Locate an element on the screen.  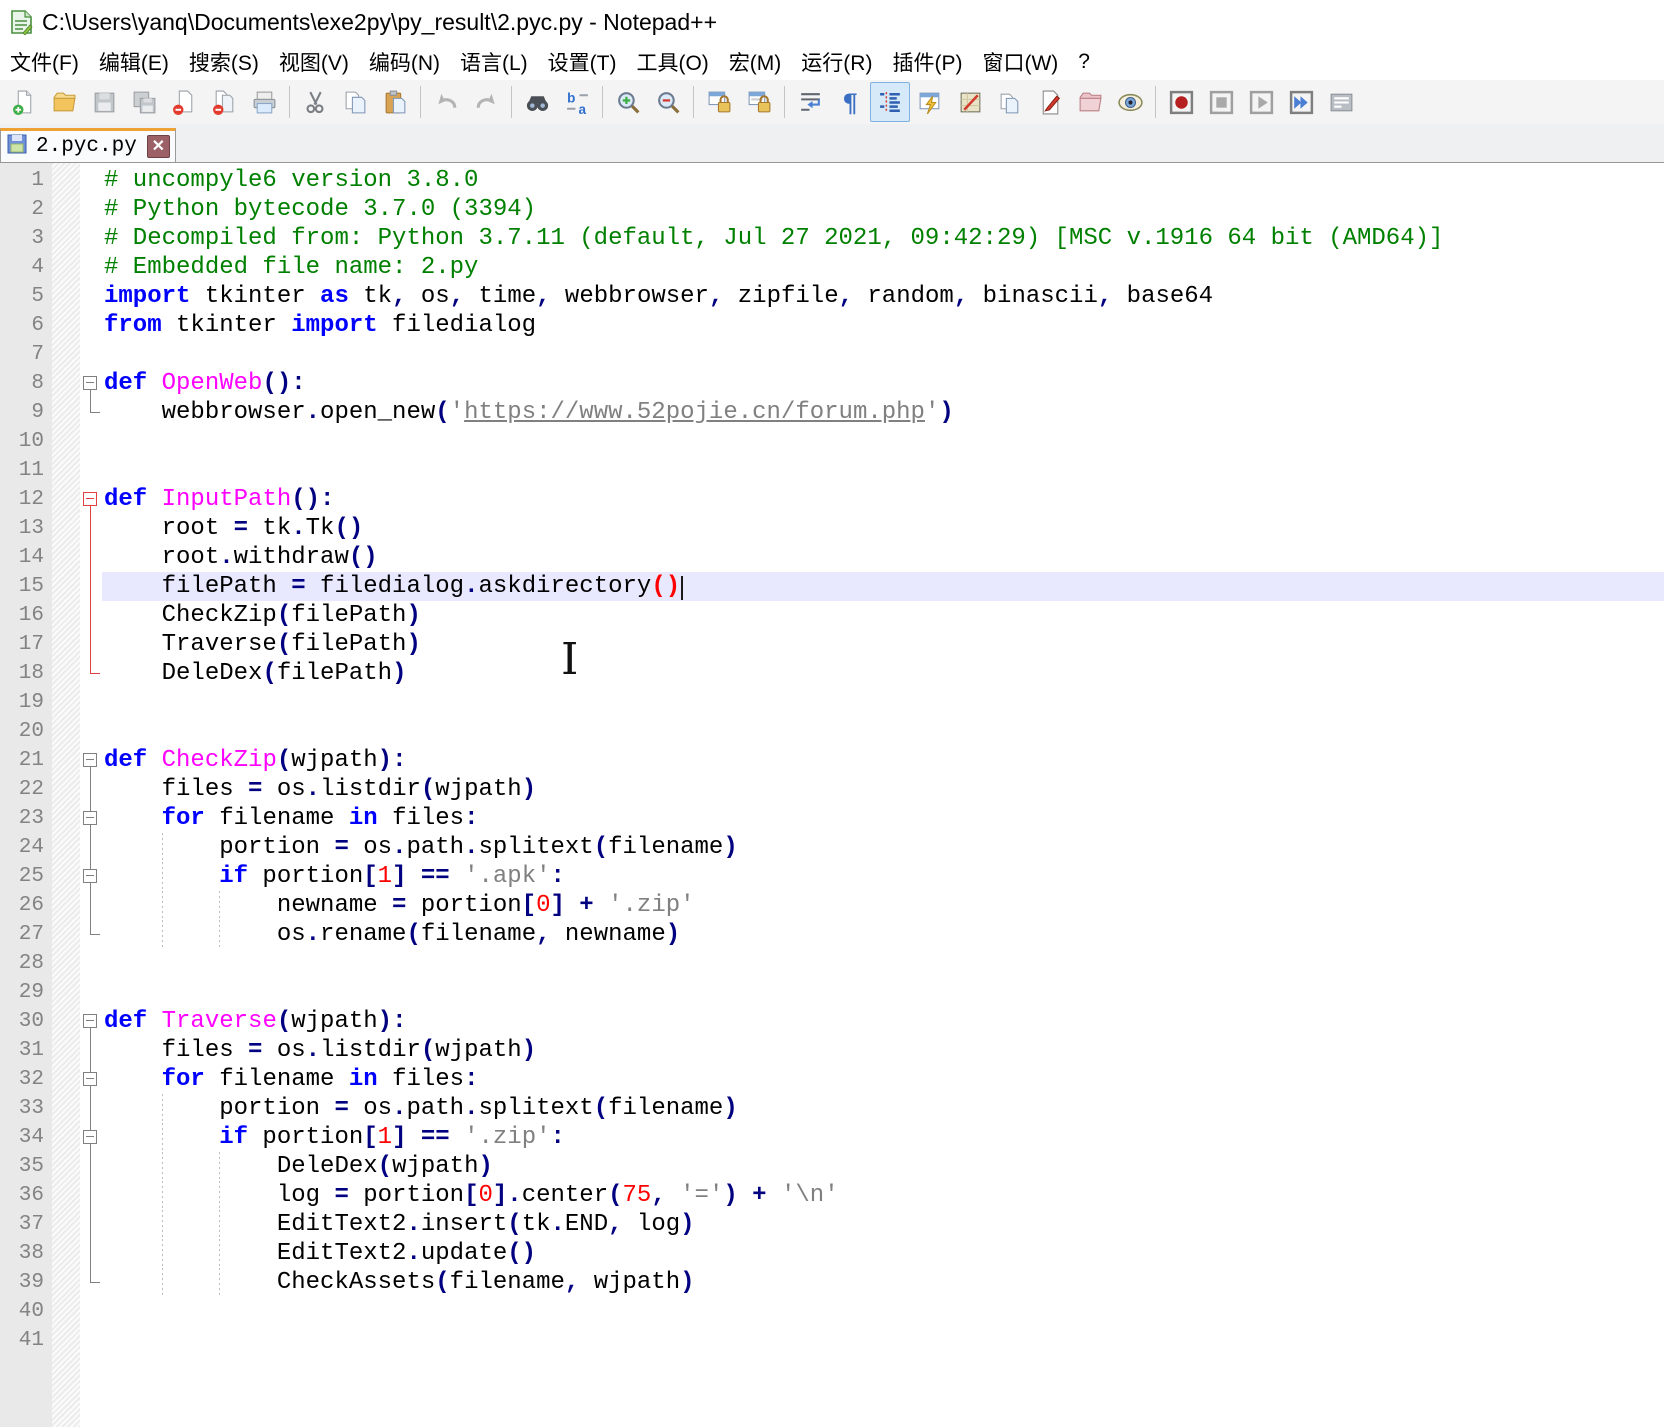
copy-button is located at coordinates (355, 102).